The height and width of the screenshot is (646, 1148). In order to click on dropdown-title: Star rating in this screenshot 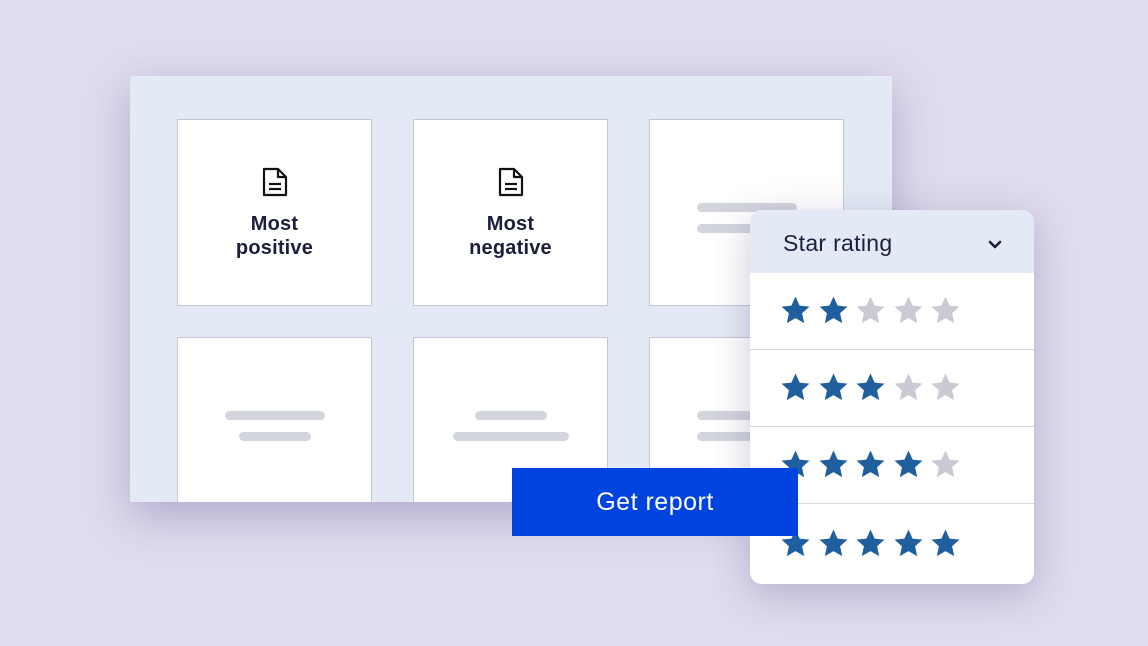, I will do `click(838, 243)`.